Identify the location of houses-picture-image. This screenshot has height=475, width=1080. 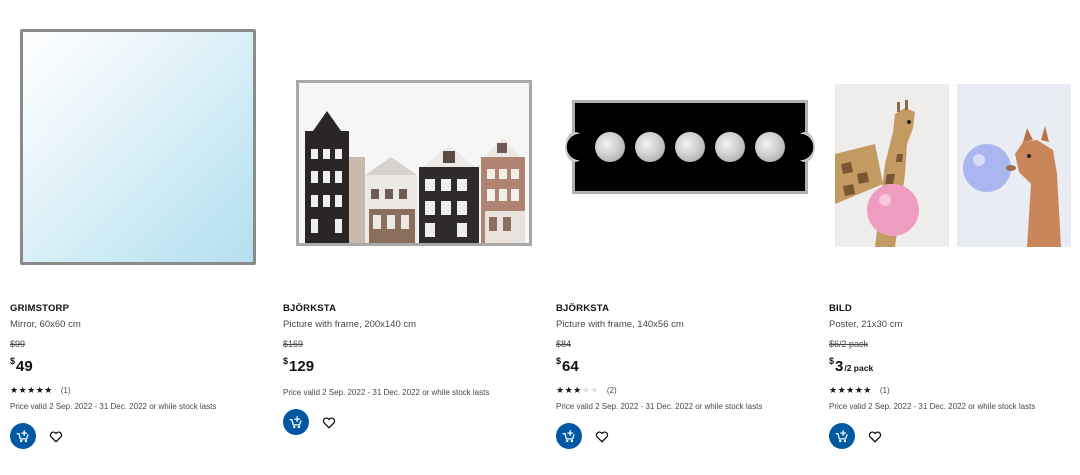
(413, 163).